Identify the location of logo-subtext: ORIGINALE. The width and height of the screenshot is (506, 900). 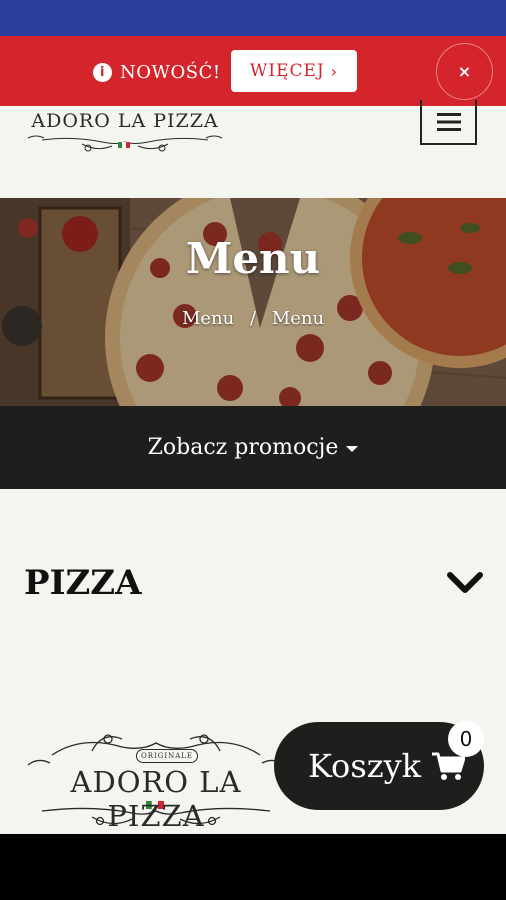
(167, 756).